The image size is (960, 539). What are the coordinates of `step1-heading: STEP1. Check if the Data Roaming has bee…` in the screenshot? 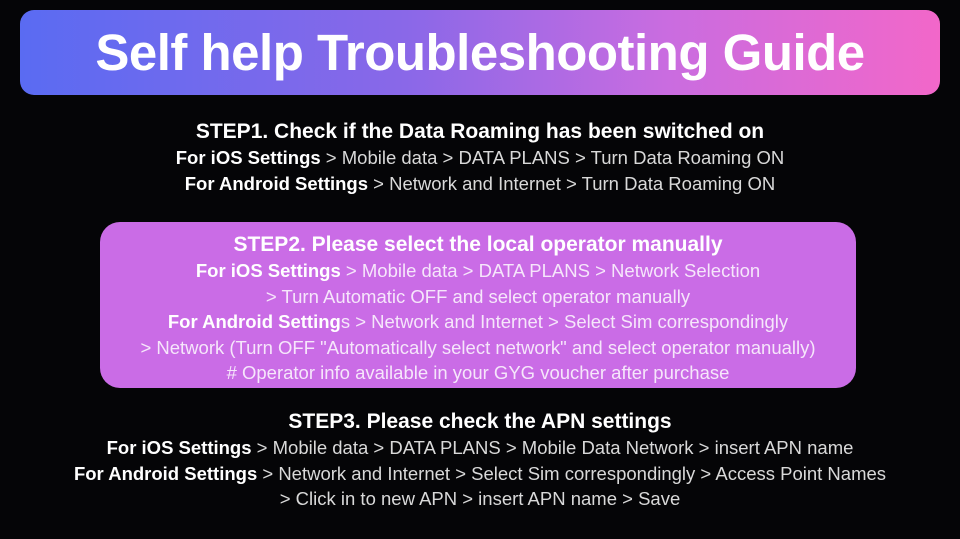 It's located at (480, 131).